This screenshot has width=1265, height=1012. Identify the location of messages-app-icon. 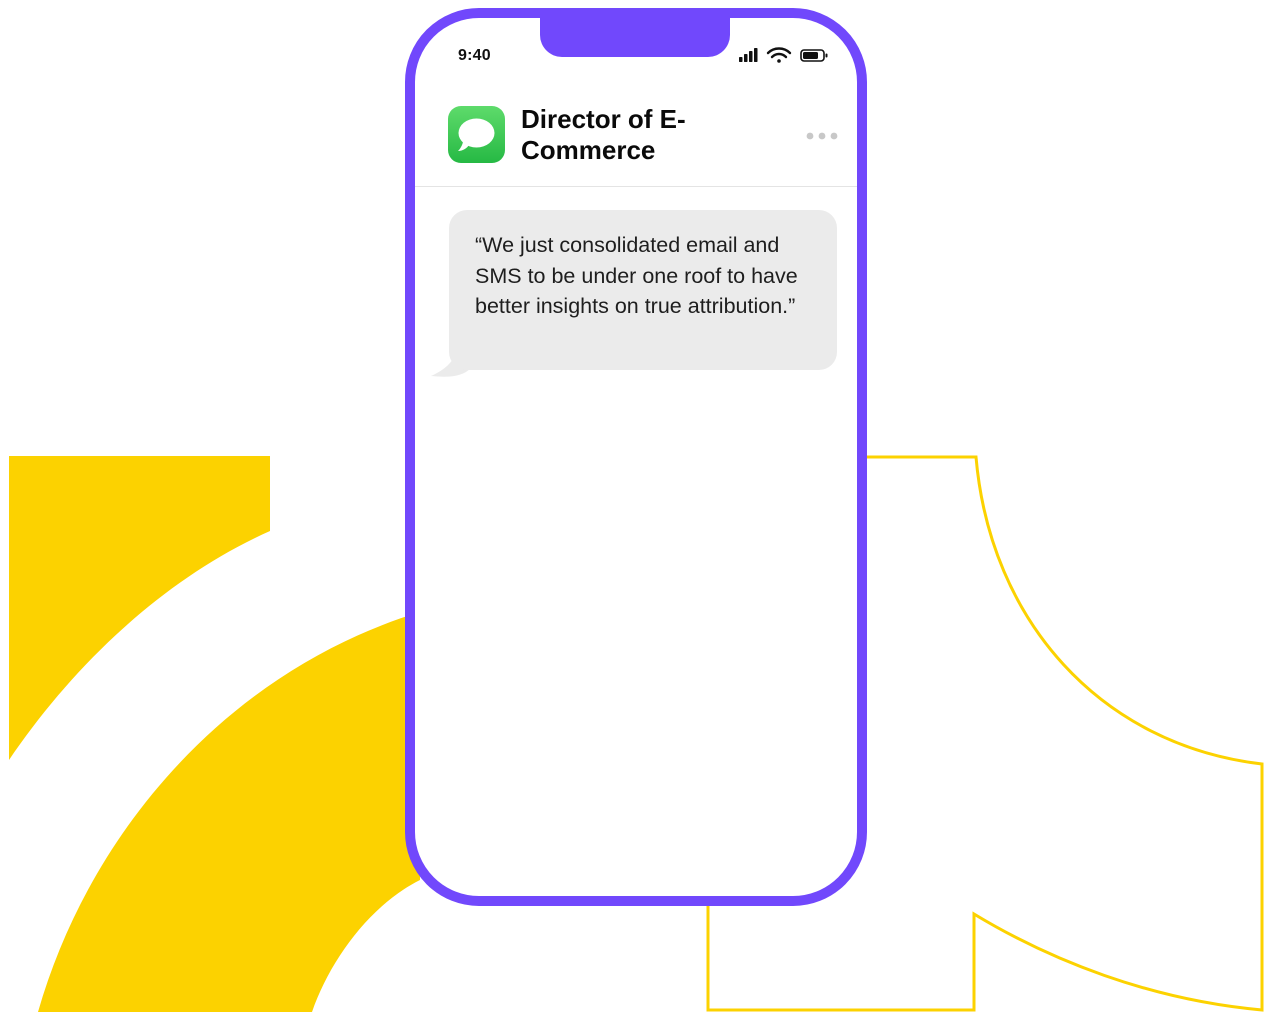
(476, 134).